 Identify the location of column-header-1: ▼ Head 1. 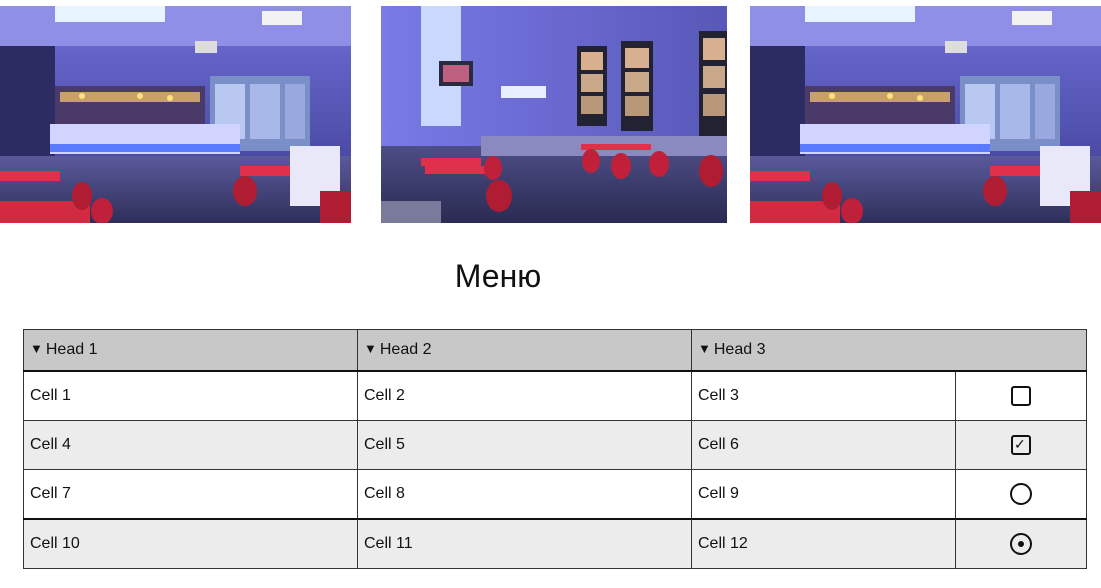
(190, 350).